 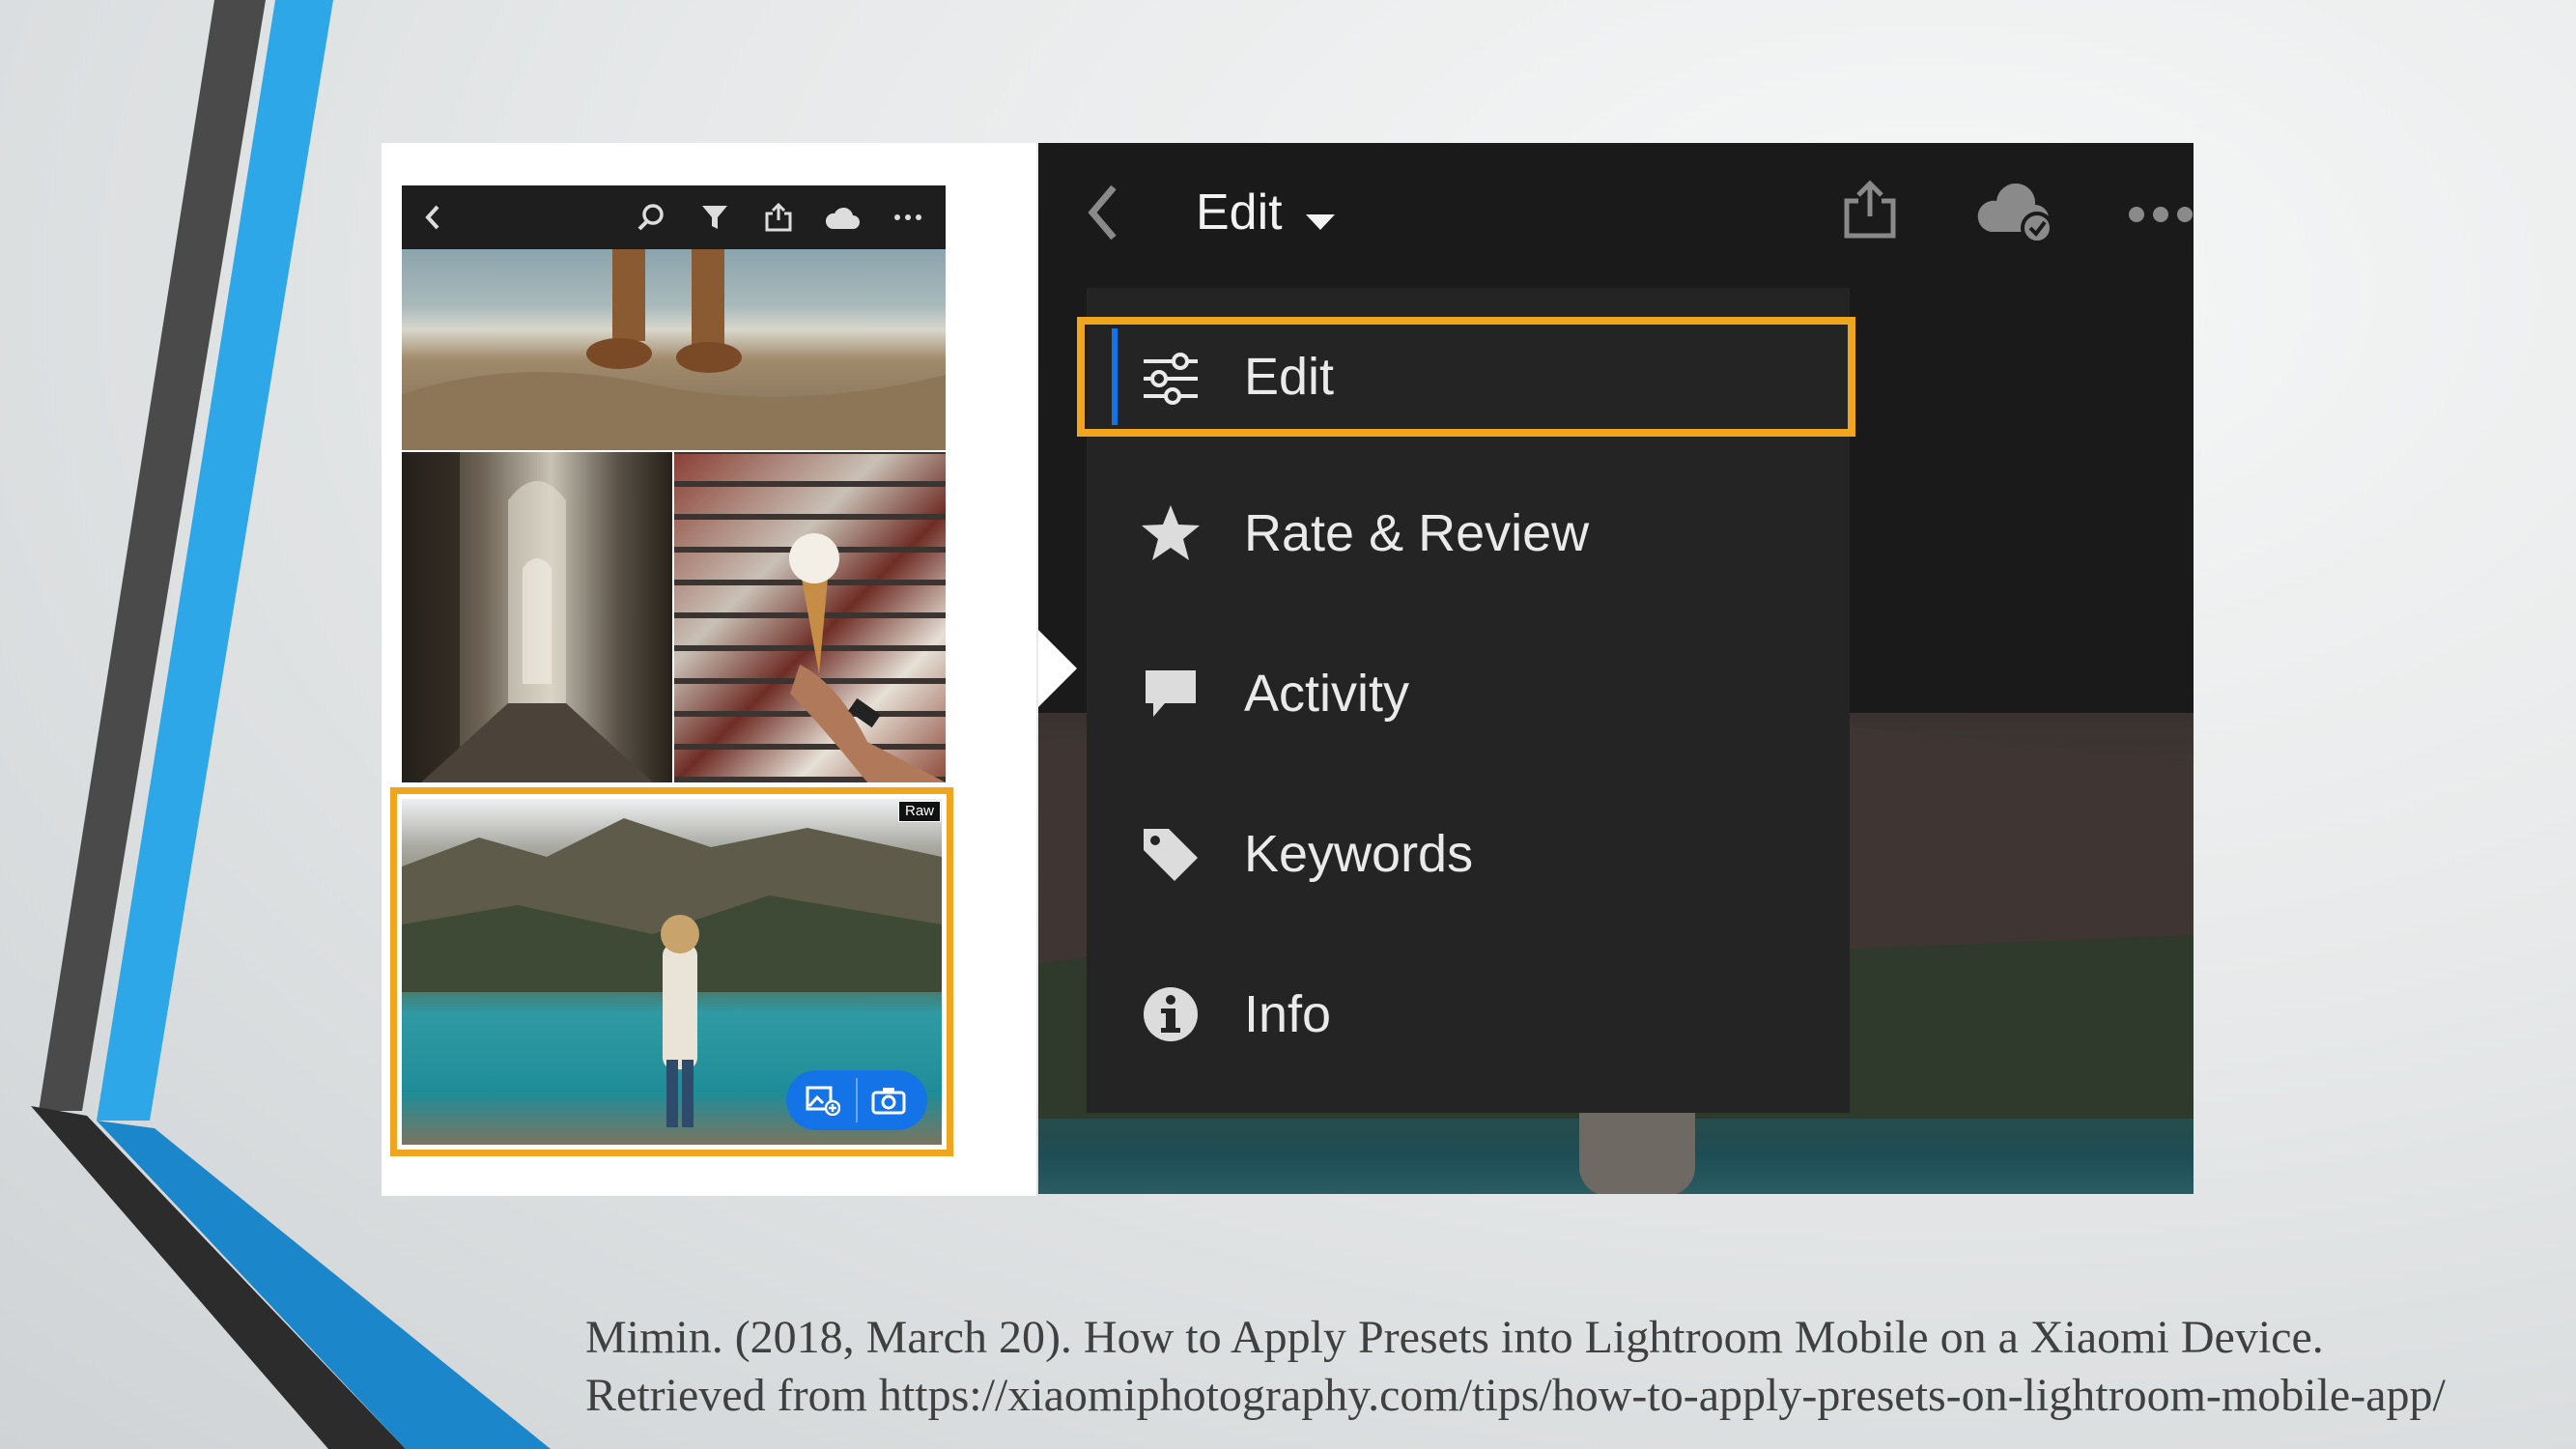 I want to click on menu-item-label: Activity, so click(x=1327, y=694).